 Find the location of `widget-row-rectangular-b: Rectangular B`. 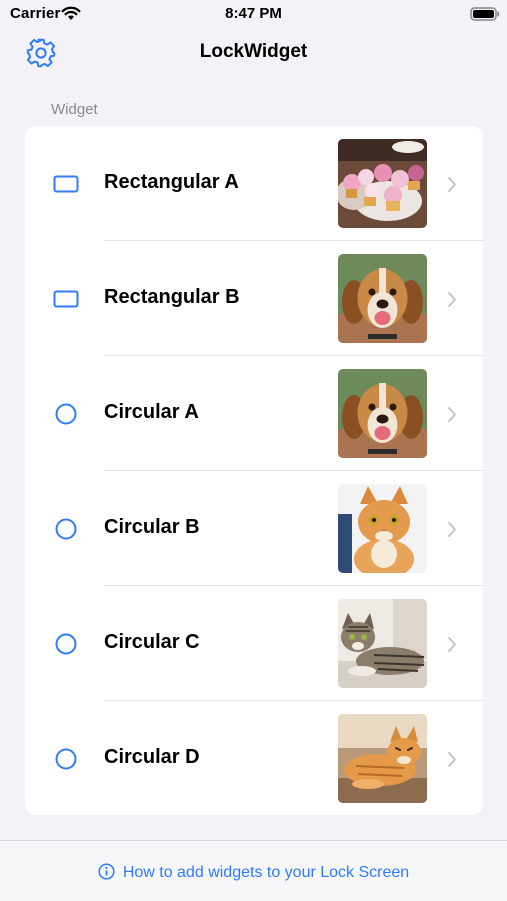

widget-row-rectangular-b: Rectangular B is located at coordinates (254, 298).